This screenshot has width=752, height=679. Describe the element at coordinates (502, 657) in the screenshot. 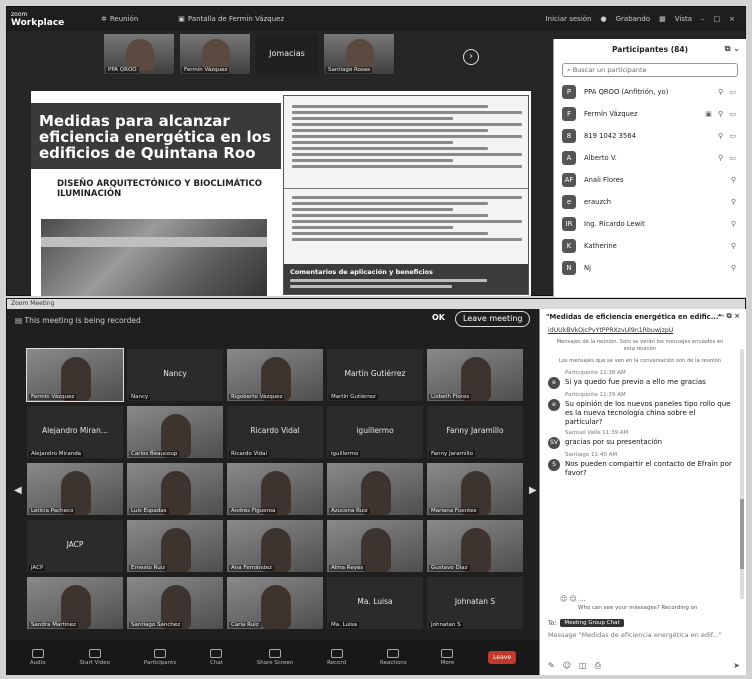

I see `leave-button: Leave` at that location.